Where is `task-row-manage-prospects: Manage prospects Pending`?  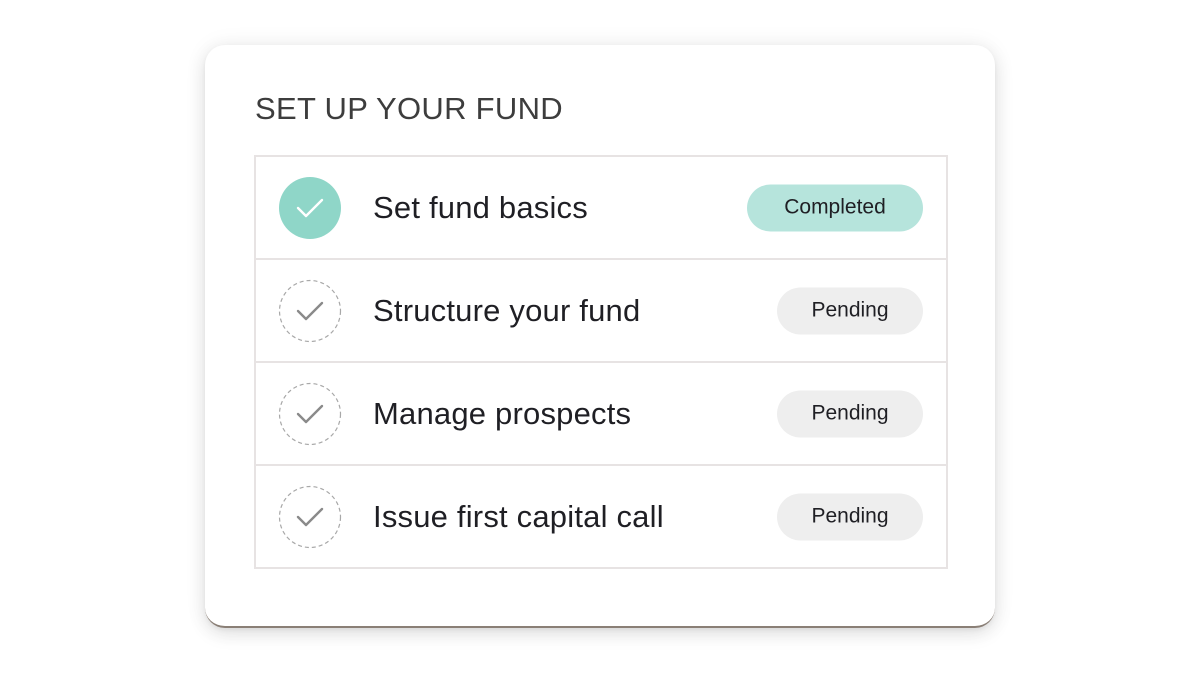 task-row-manage-prospects: Manage prospects Pending is located at coordinates (601, 414).